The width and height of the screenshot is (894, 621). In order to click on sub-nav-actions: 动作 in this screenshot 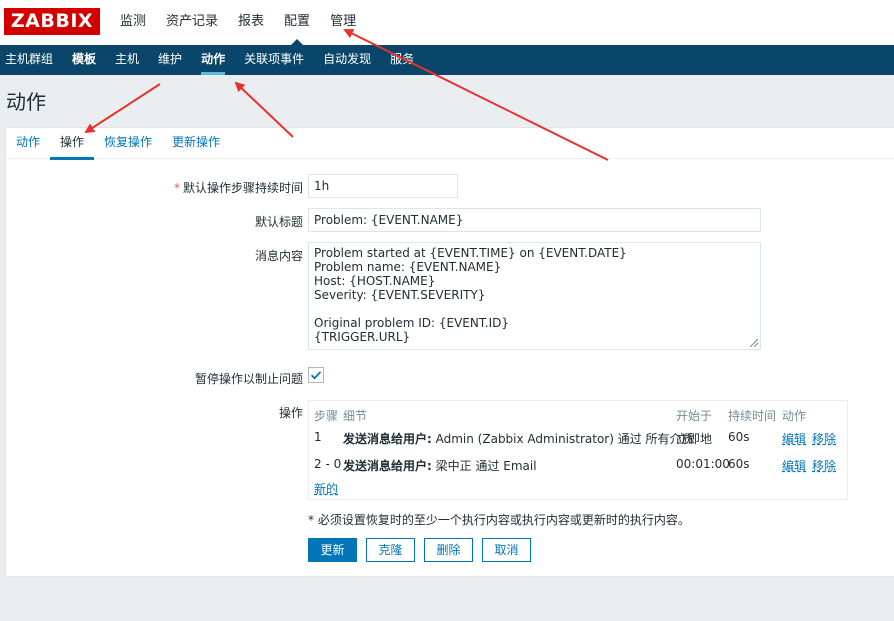, I will do `click(214, 60)`.